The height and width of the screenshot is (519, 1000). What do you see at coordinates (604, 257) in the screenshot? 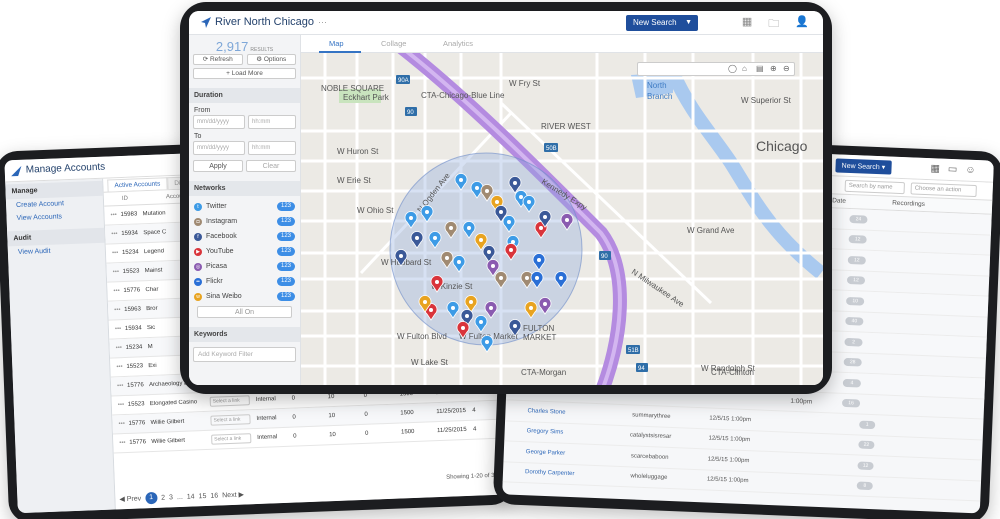
I see `svg-text: 90` at bounding box center [604, 257].